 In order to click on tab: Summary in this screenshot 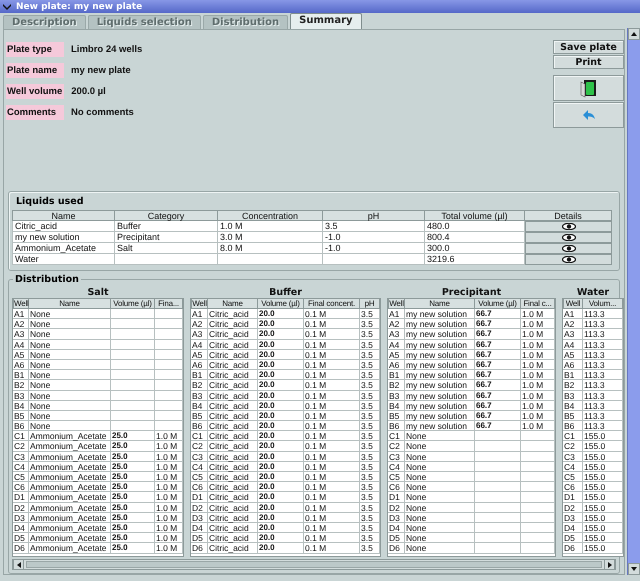, I will do `click(326, 21)`.